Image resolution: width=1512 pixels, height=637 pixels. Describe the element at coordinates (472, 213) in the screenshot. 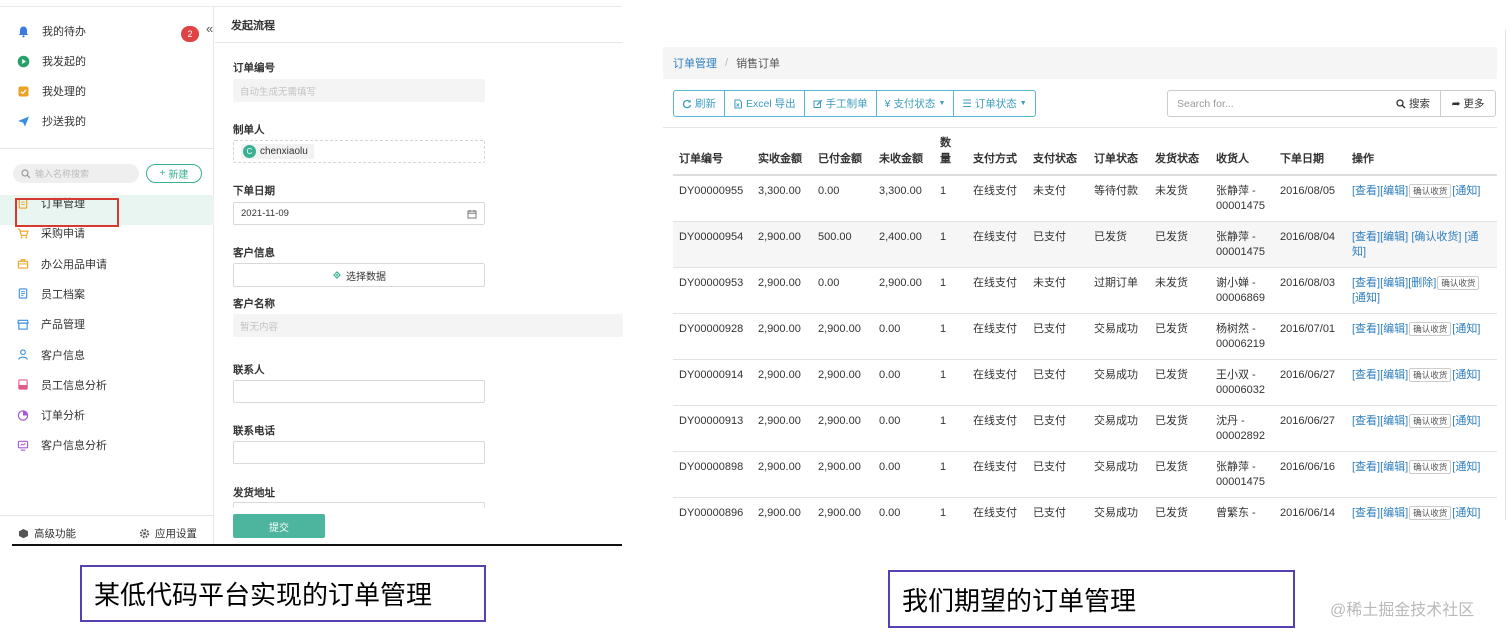

I see `calendar-icon` at that location.